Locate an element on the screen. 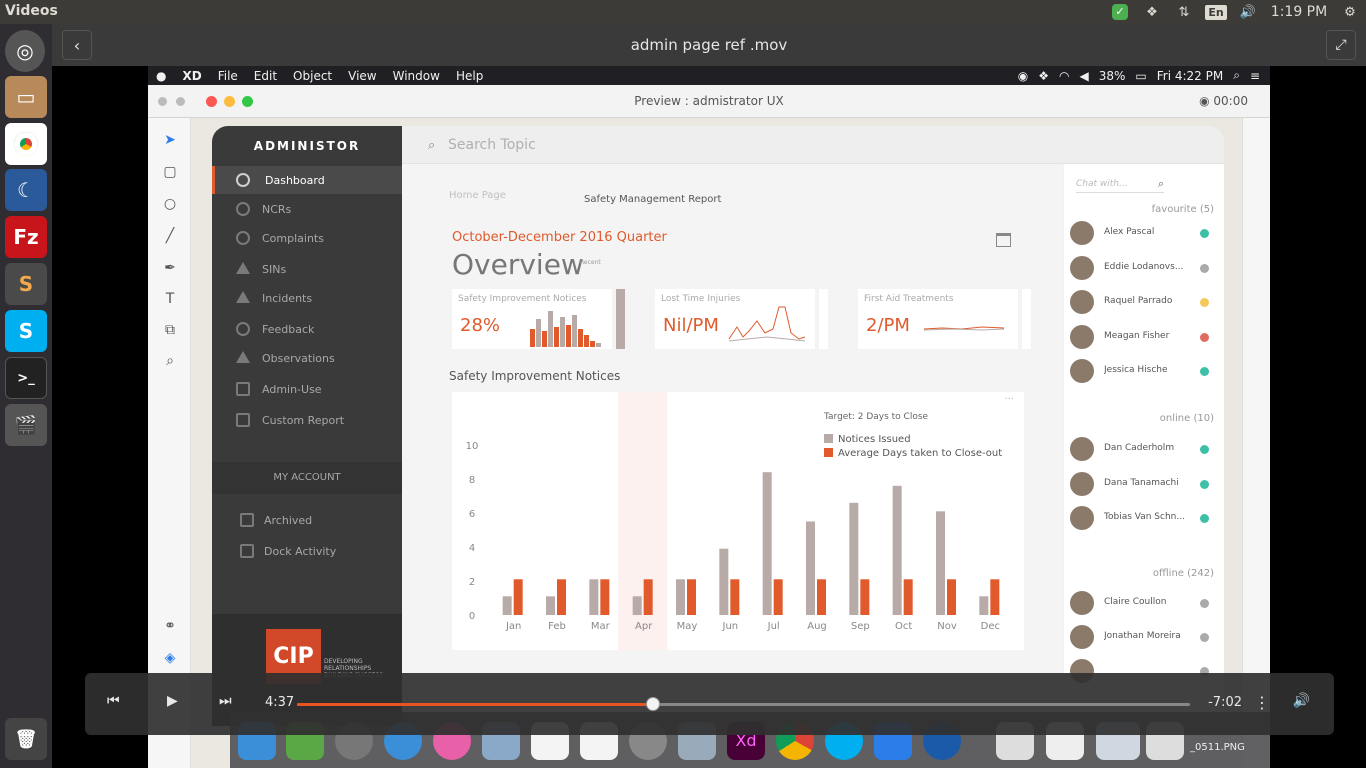 The height and width of the screenshot is (768, 1366). artboard-tool-icon: ⧉ is located at coordinates (170, 332).